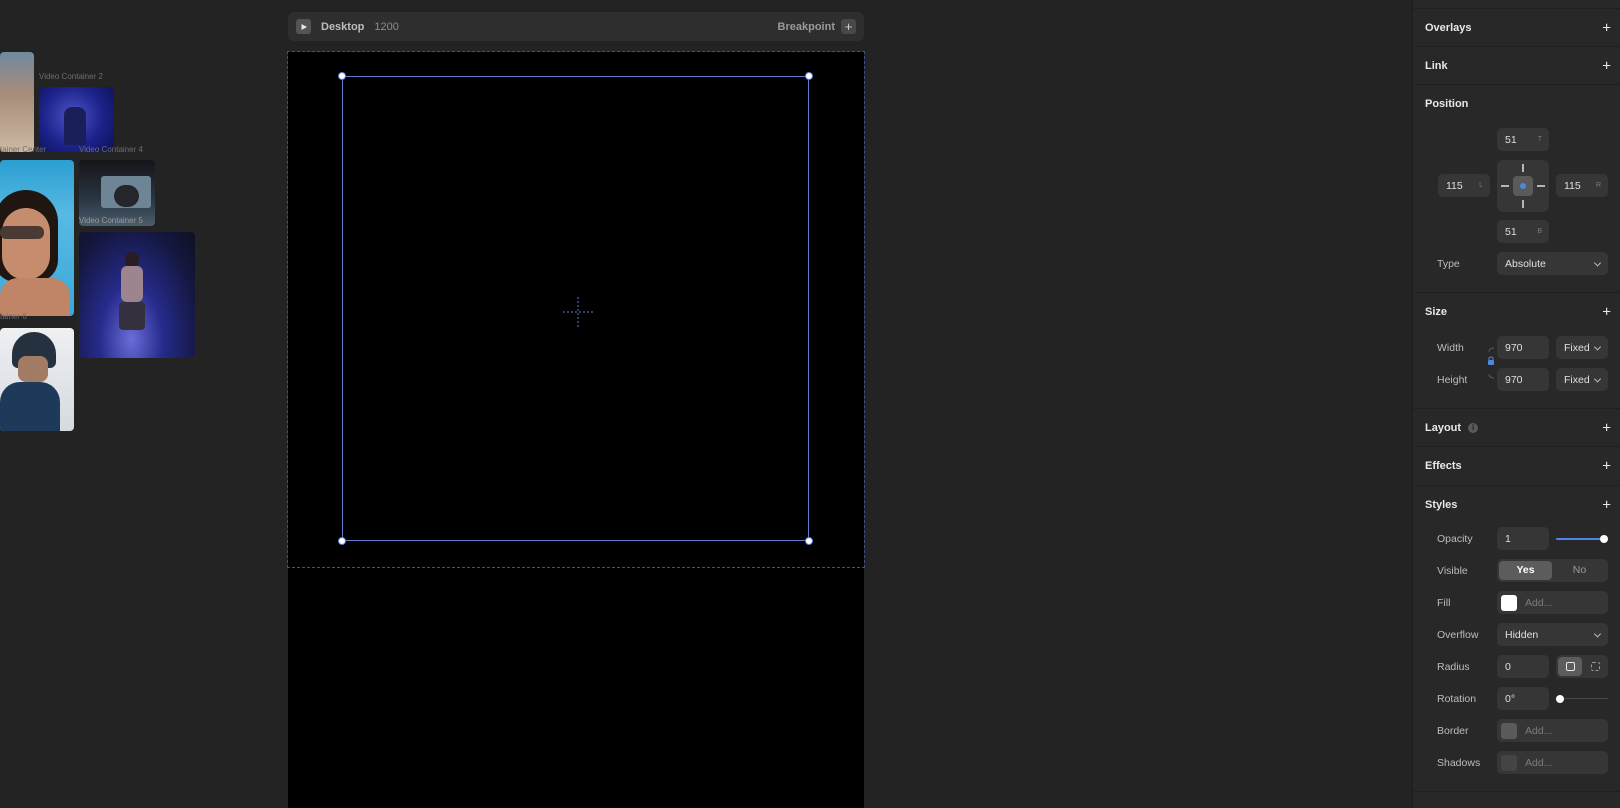 This screenshot has width=1620, height=808. What do you see at coordinates (1516, 27) in the screenshot?
I see `overlays-section: Overlays +` at bounding box center [1516, 27].